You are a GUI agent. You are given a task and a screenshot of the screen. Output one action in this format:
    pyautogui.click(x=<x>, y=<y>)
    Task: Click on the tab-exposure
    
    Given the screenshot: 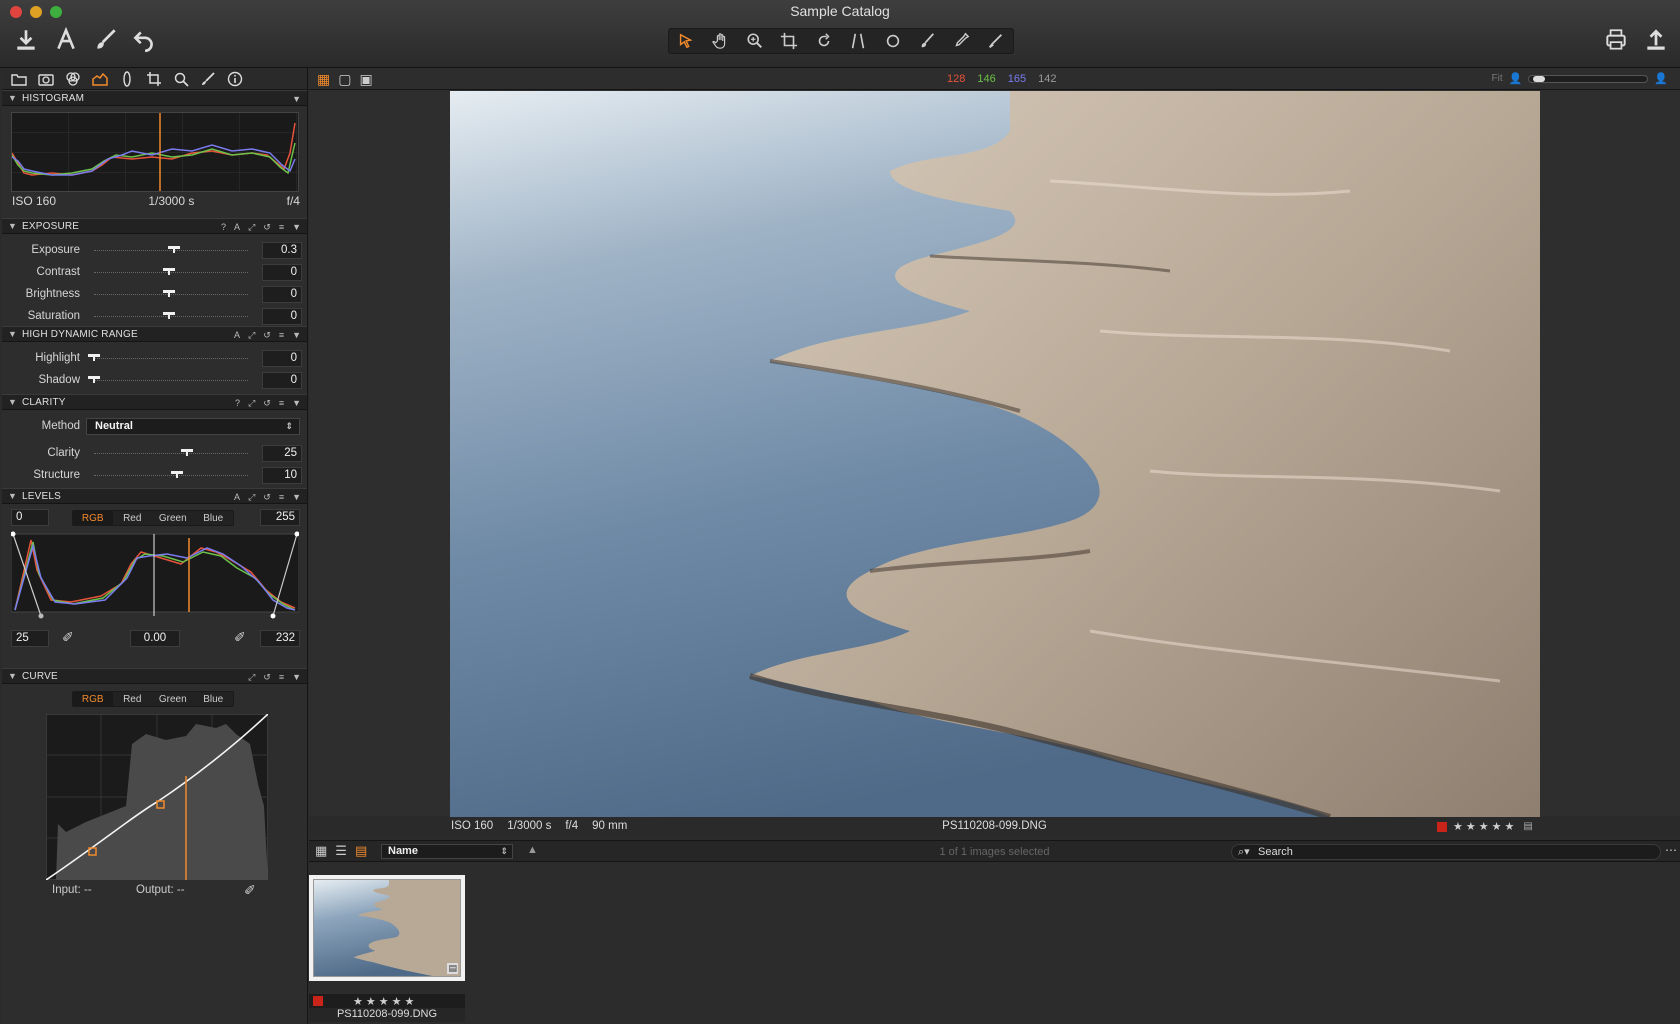 What is the action you would take?
    pyautogui.click(x=100, y=79)
    